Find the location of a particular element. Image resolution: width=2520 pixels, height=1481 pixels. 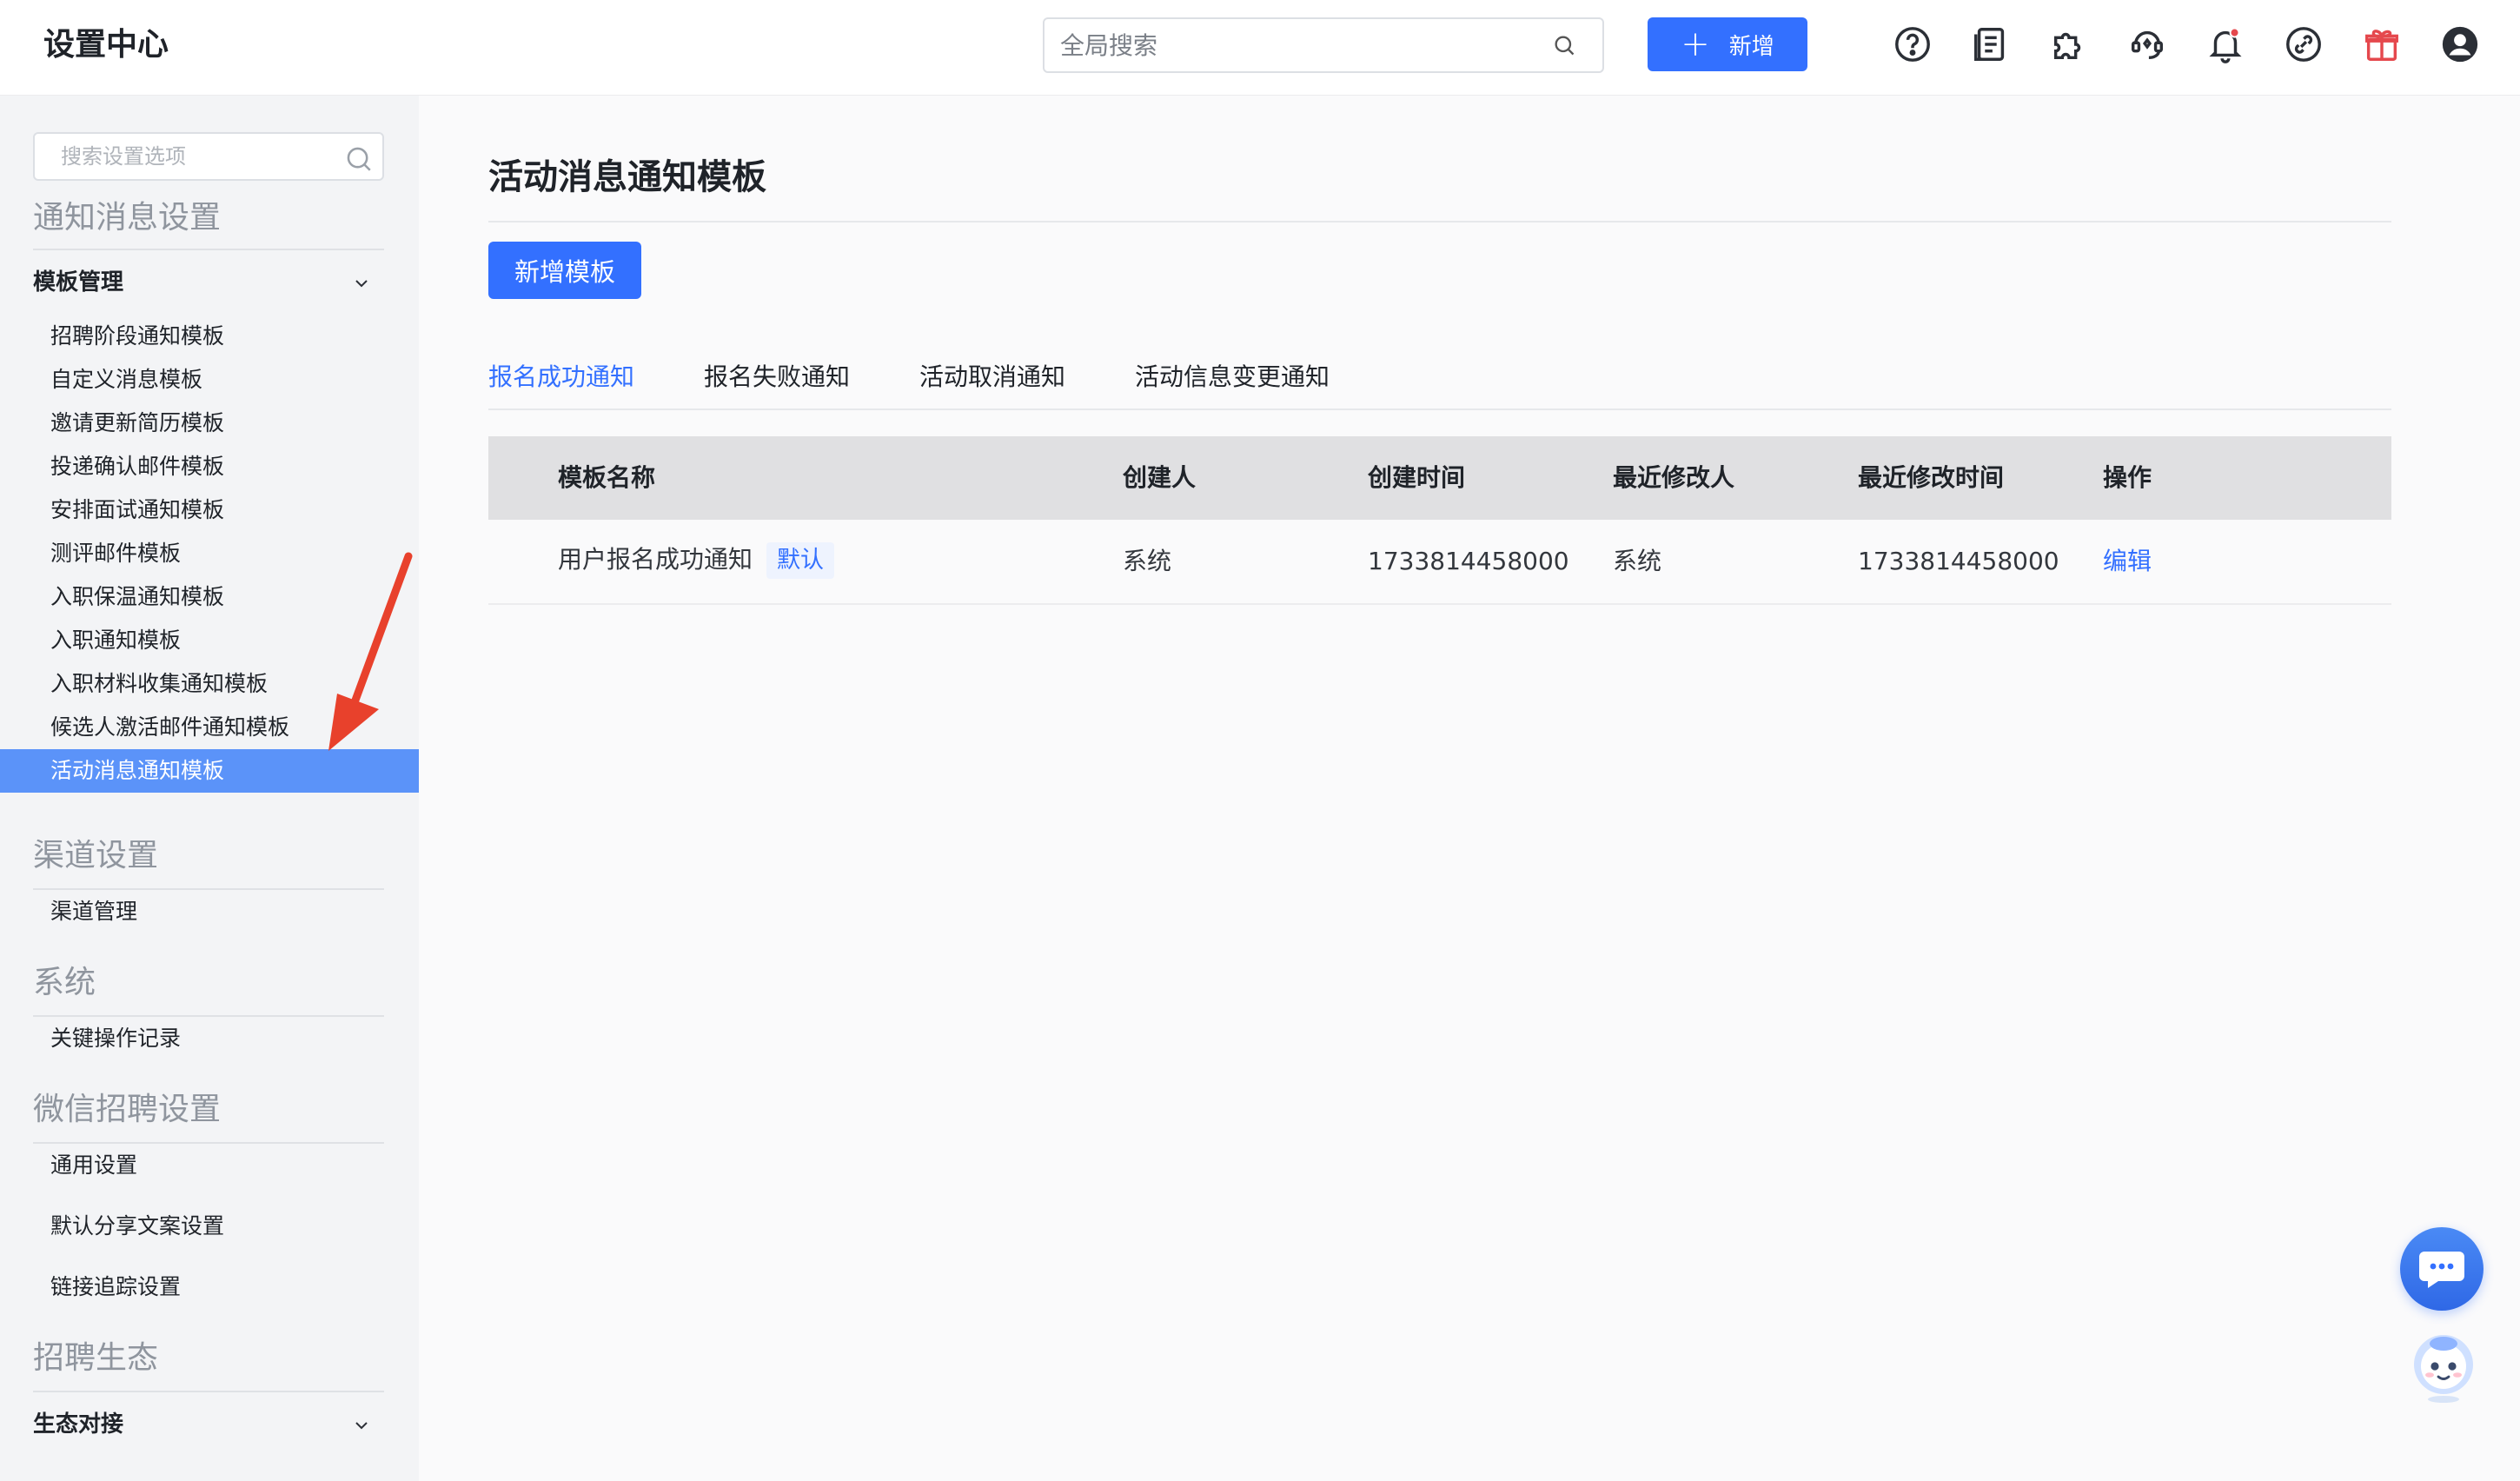

help-icon is located at coordinates (1912, 44).